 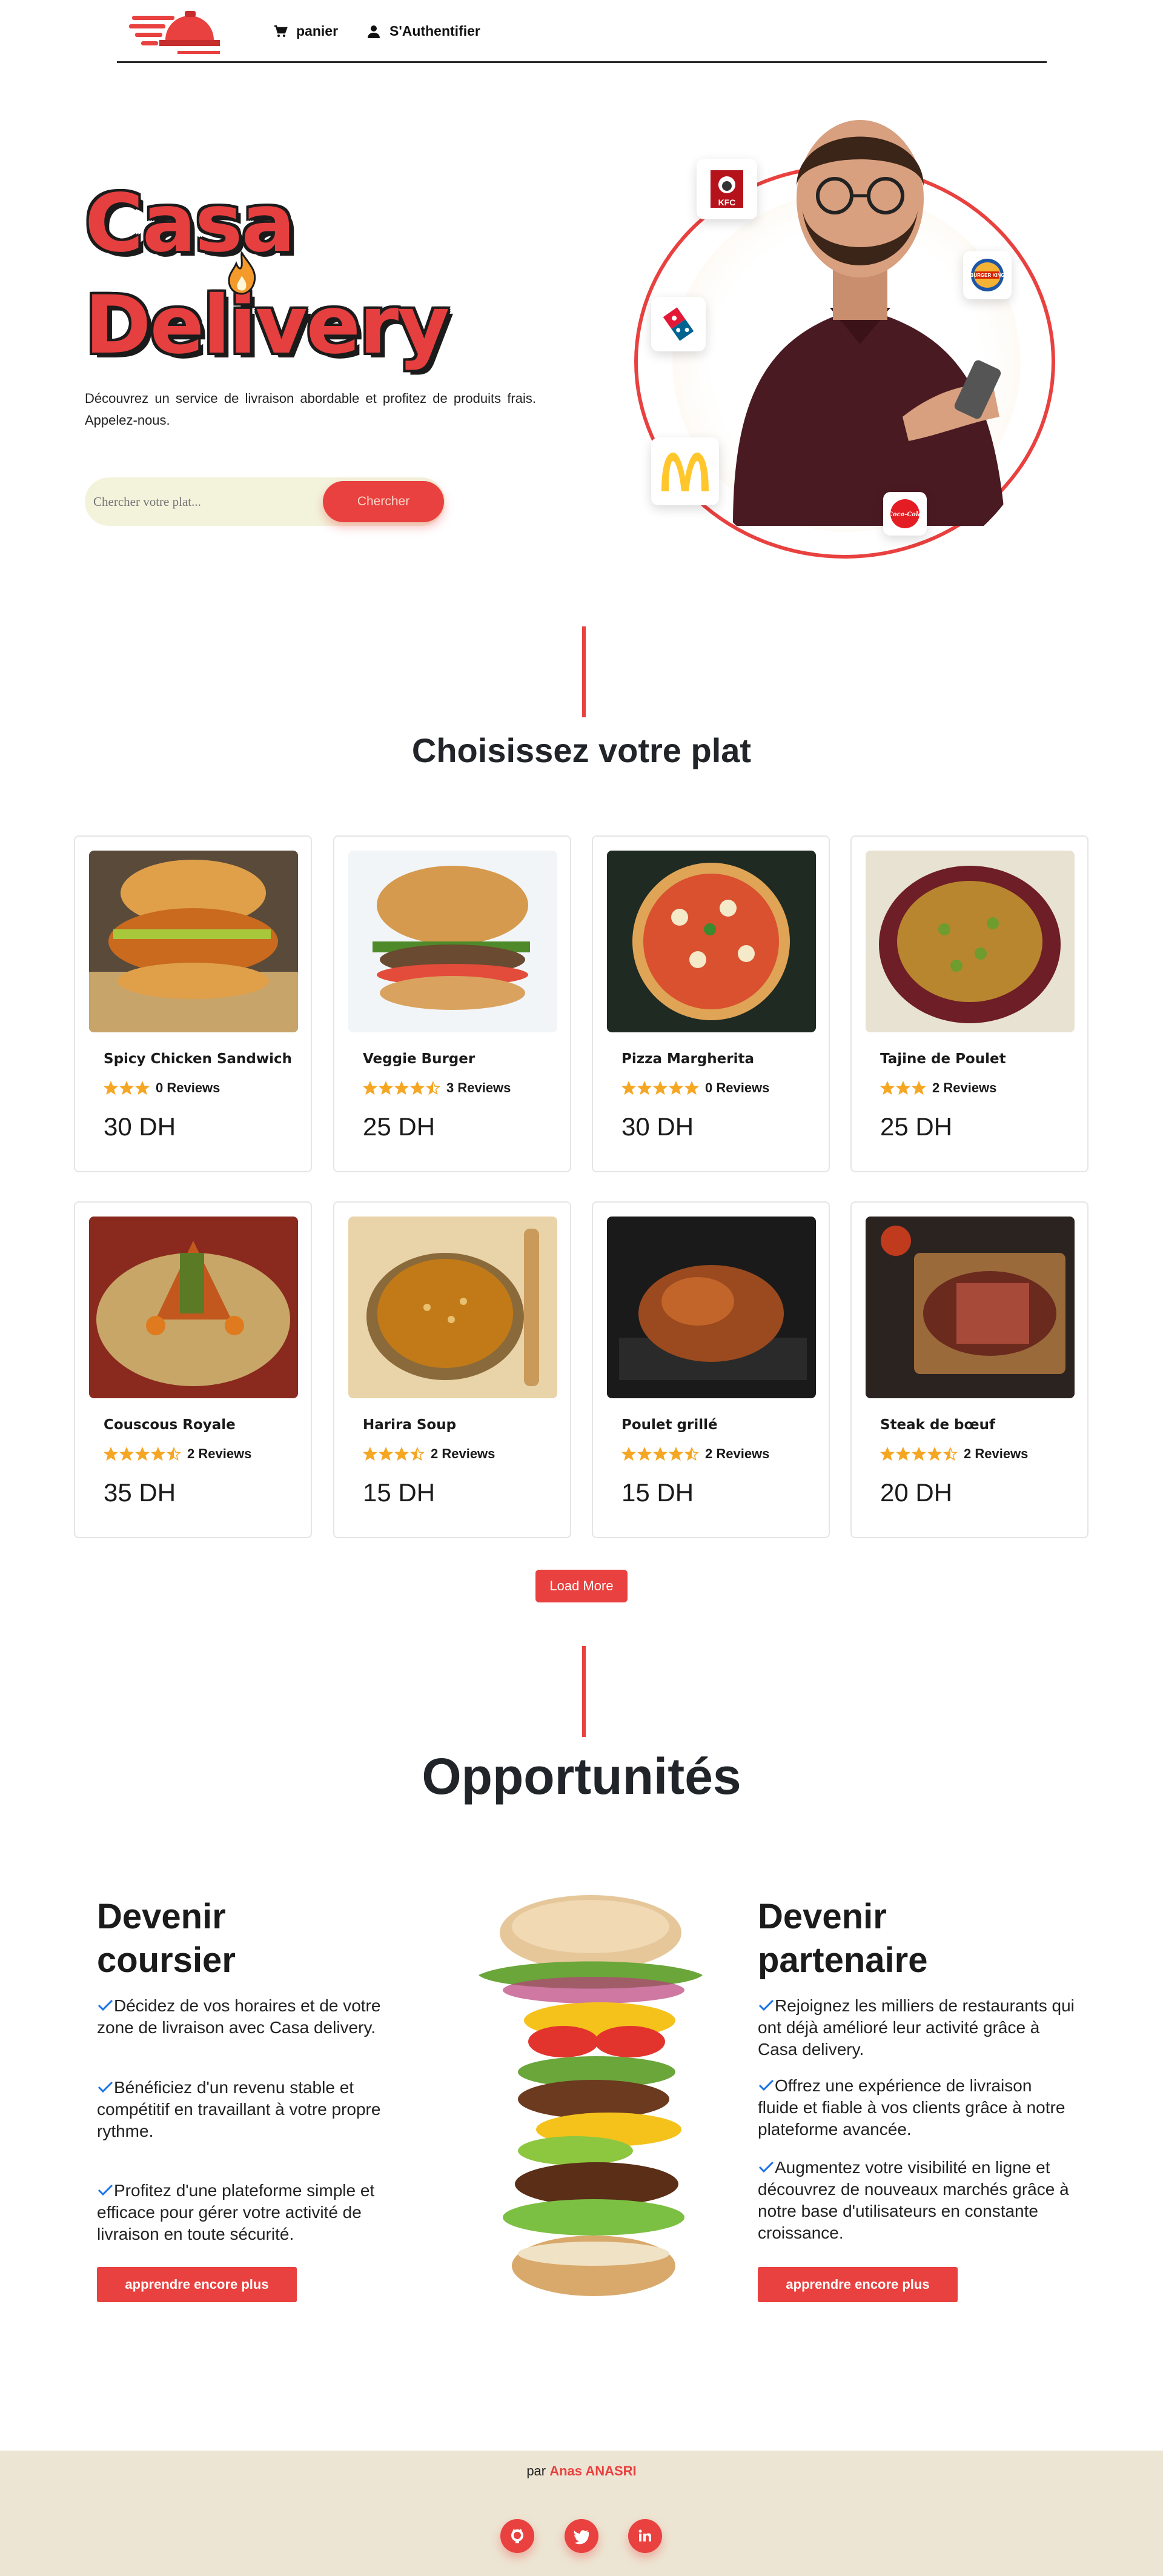 I want to click on coca-cola-logo: Coca-Cola, so click(x=905, y=514).